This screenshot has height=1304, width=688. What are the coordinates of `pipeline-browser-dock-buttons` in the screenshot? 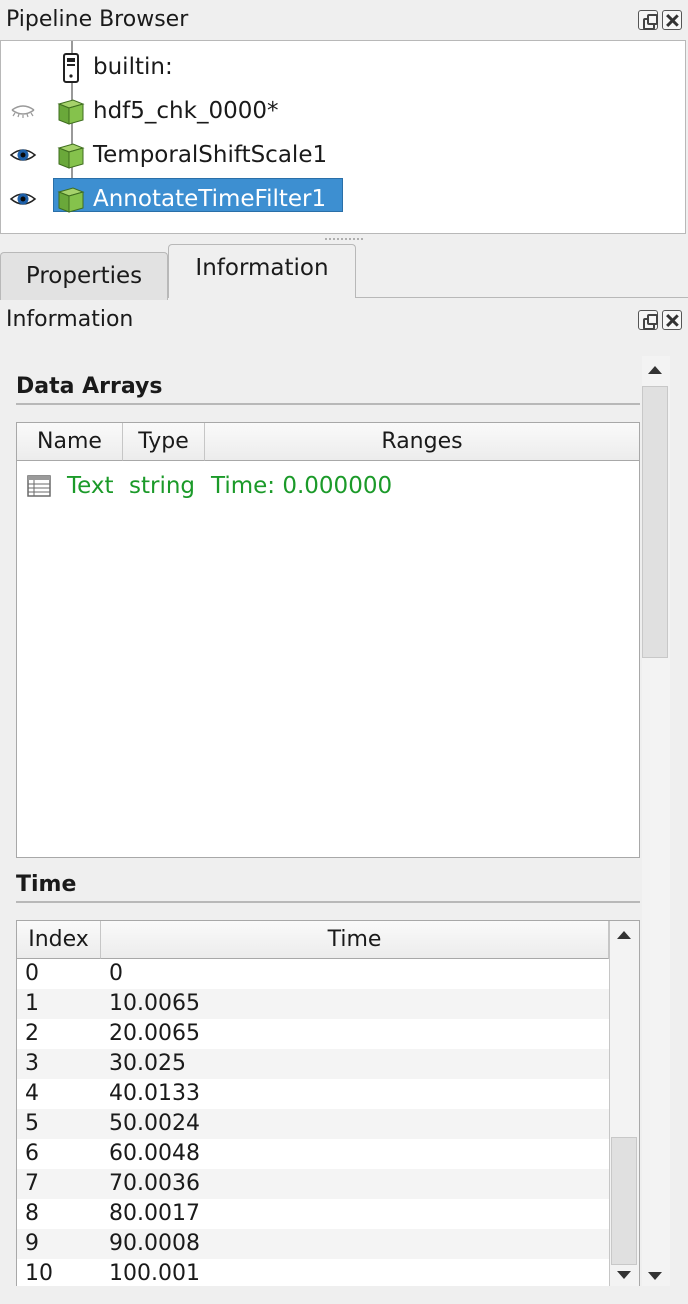 It's located at (660, 20).